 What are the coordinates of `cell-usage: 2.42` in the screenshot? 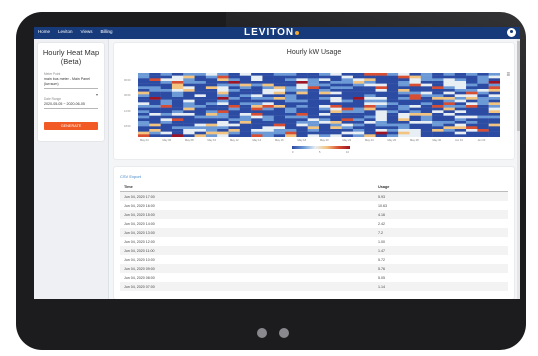 It's located at (381, 223).